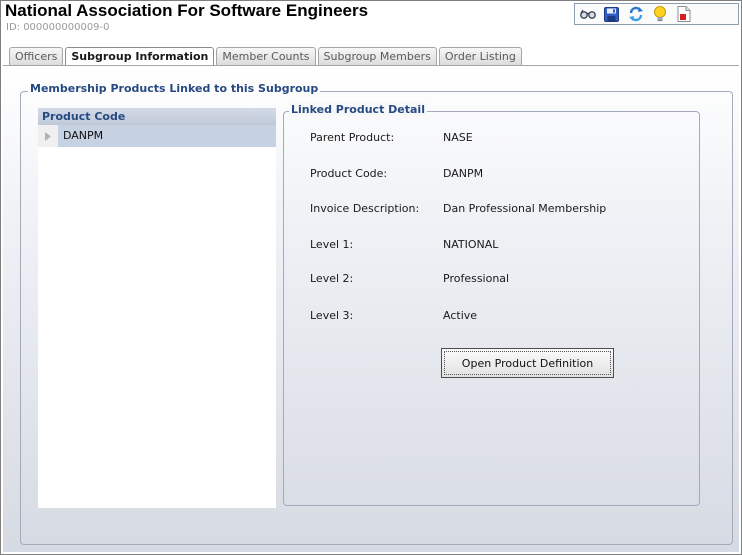 The image size is (742, 555). Describe the element at coordinates (525, 208) in the screenshot. I see `invoice-description-value: Dan Professional Membership` at that location.